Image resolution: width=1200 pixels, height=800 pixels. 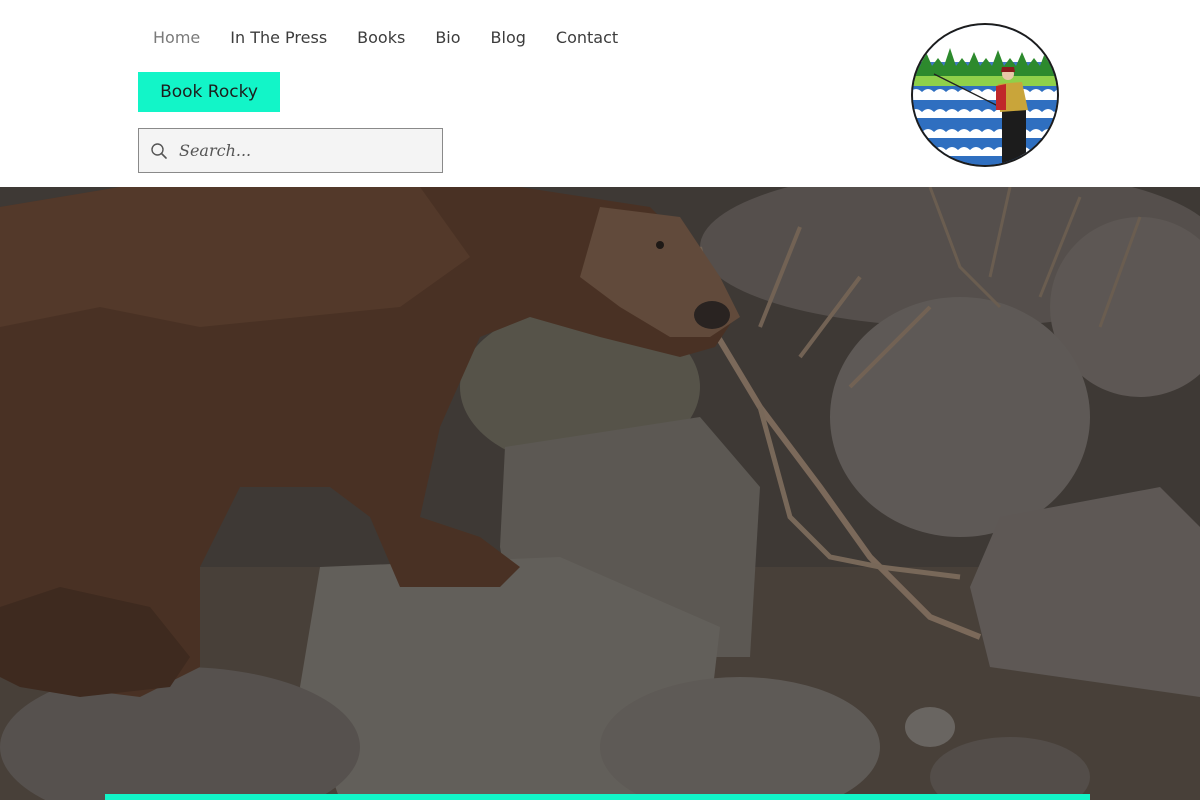 I want to click on nav-item-in-the-press: In The Press, so click(x=278, y=38).